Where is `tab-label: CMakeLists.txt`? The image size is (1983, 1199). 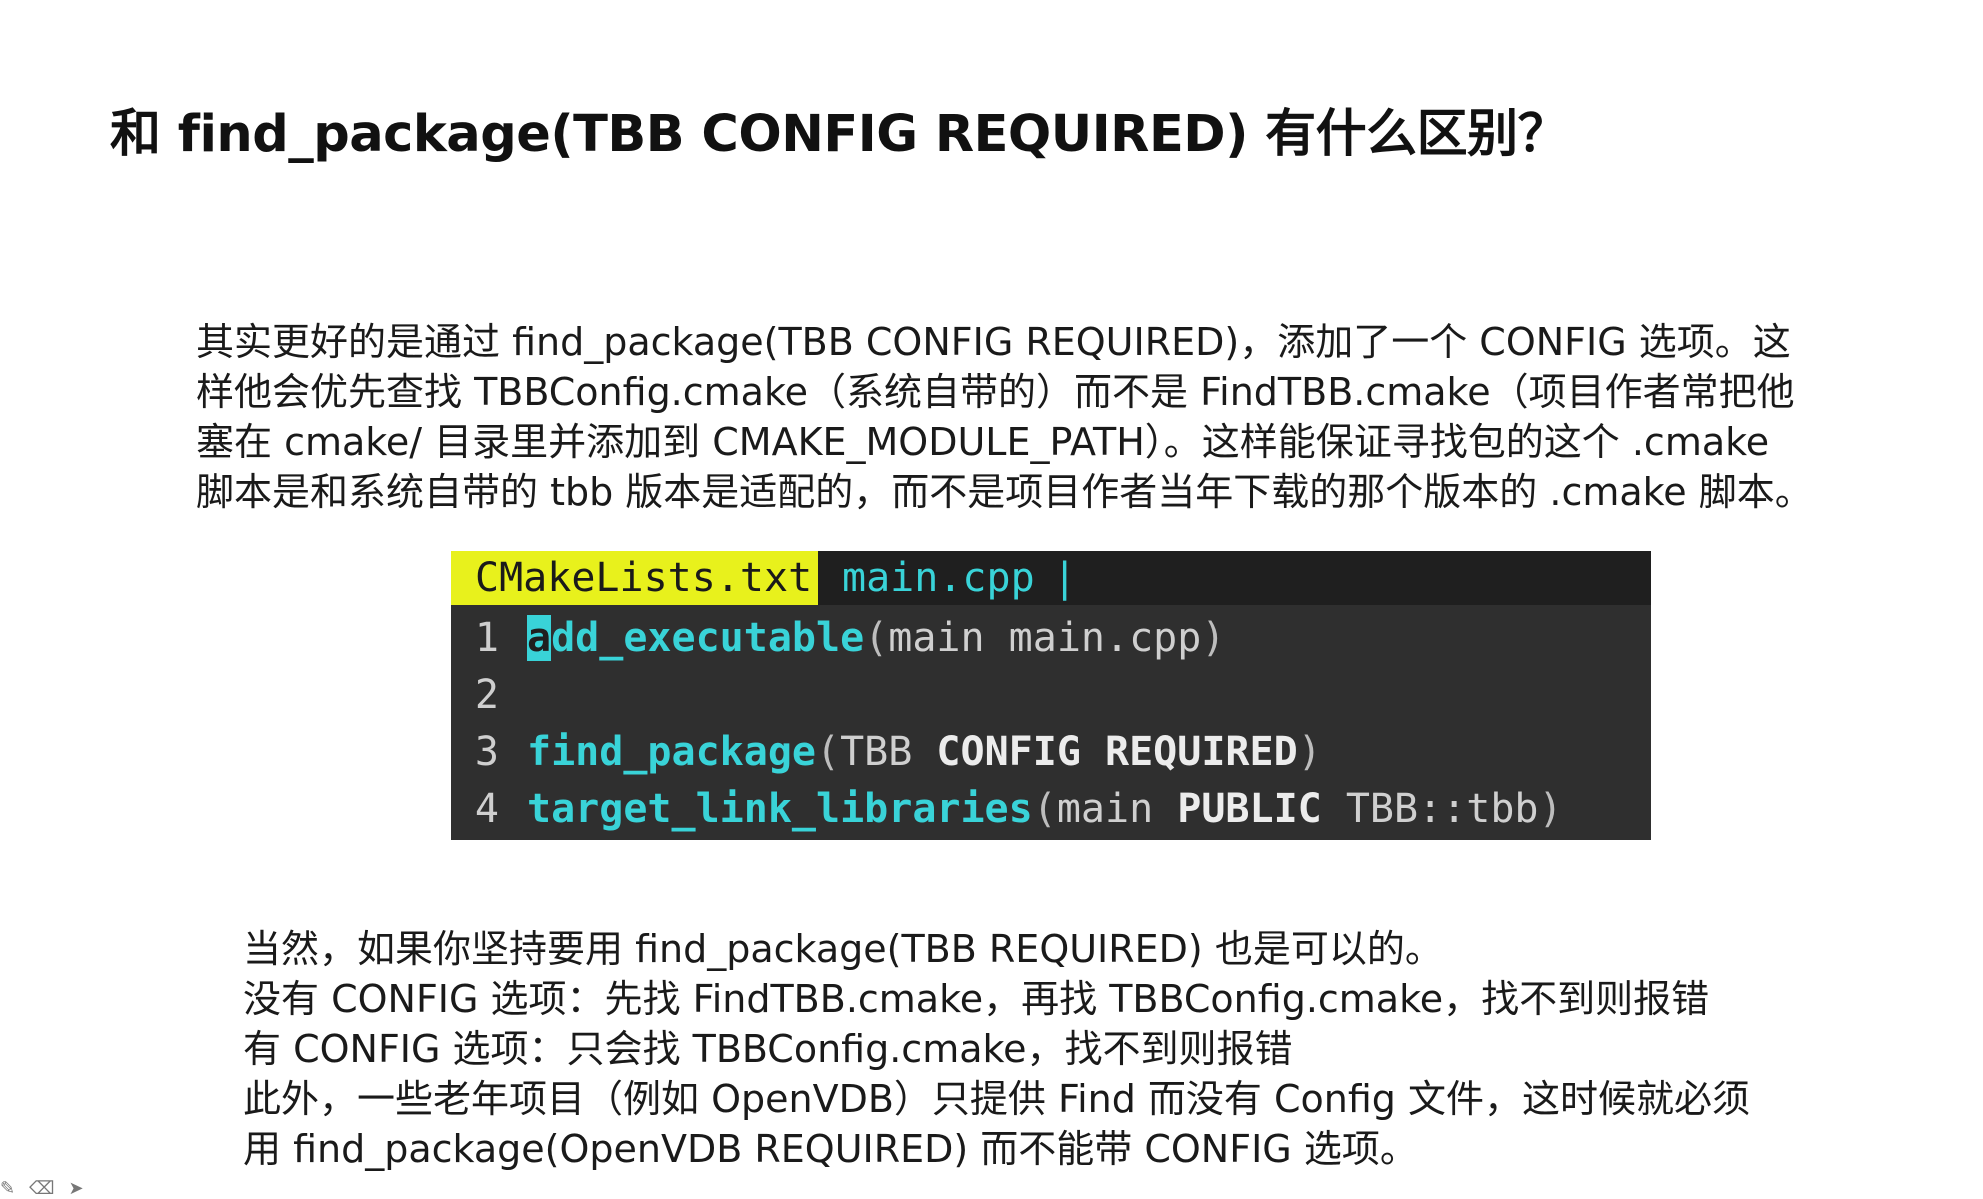 tab-label: CMakeLists.txt is located at coordinates (644, 578).